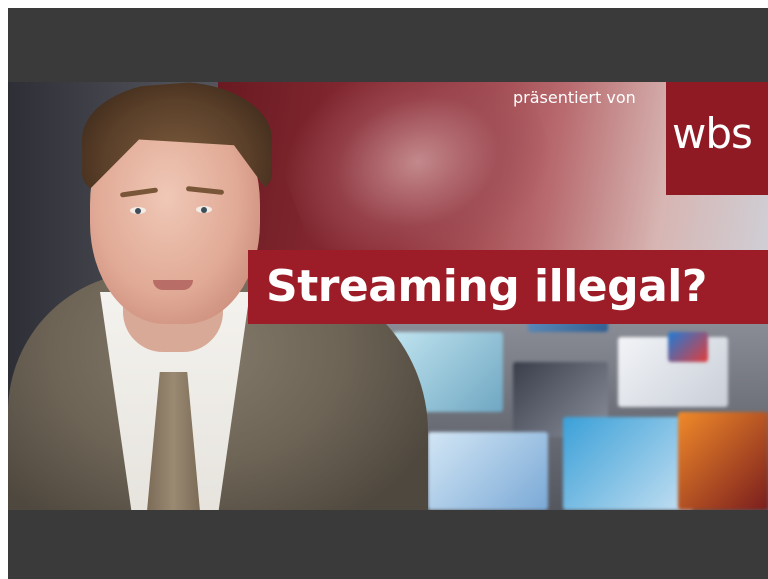 This screenshot has height=579, width=768. I want to click on presented-by-text: präsentiert von, so click(574, 97).